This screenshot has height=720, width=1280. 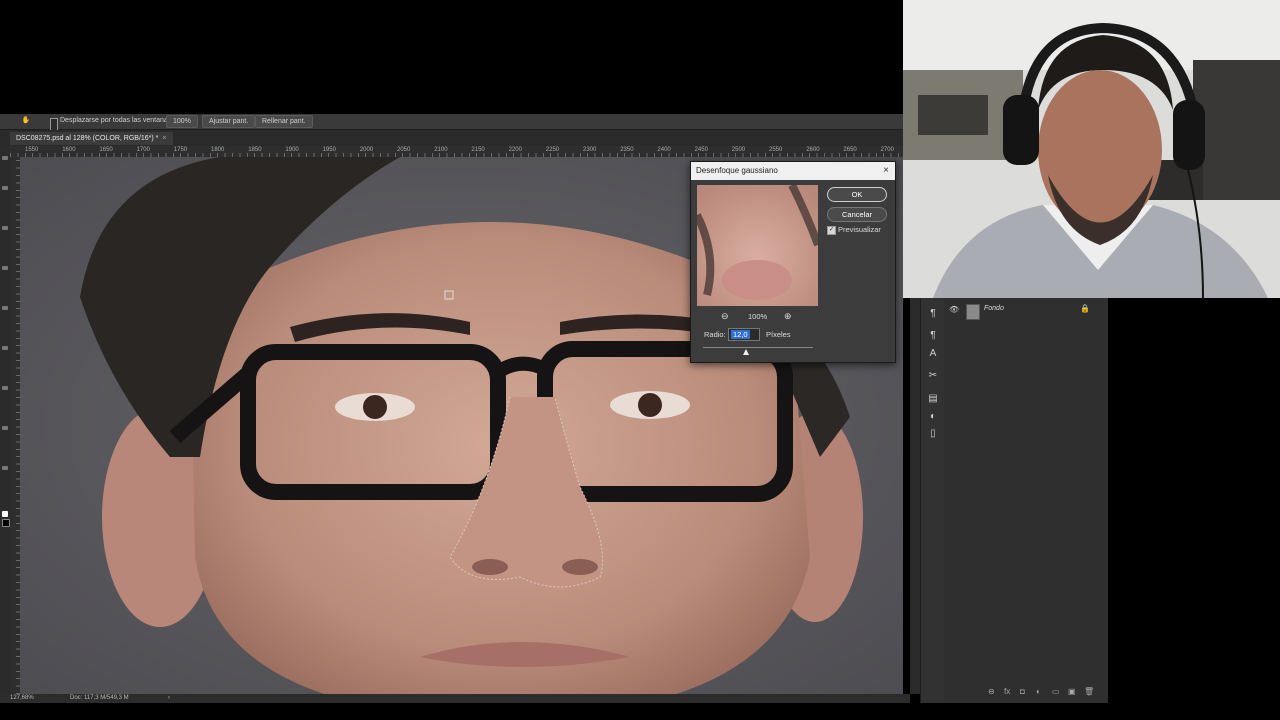 I want to click on document-info: Doc: 117,3 M/549,3 M, so click(x=99, y=698).